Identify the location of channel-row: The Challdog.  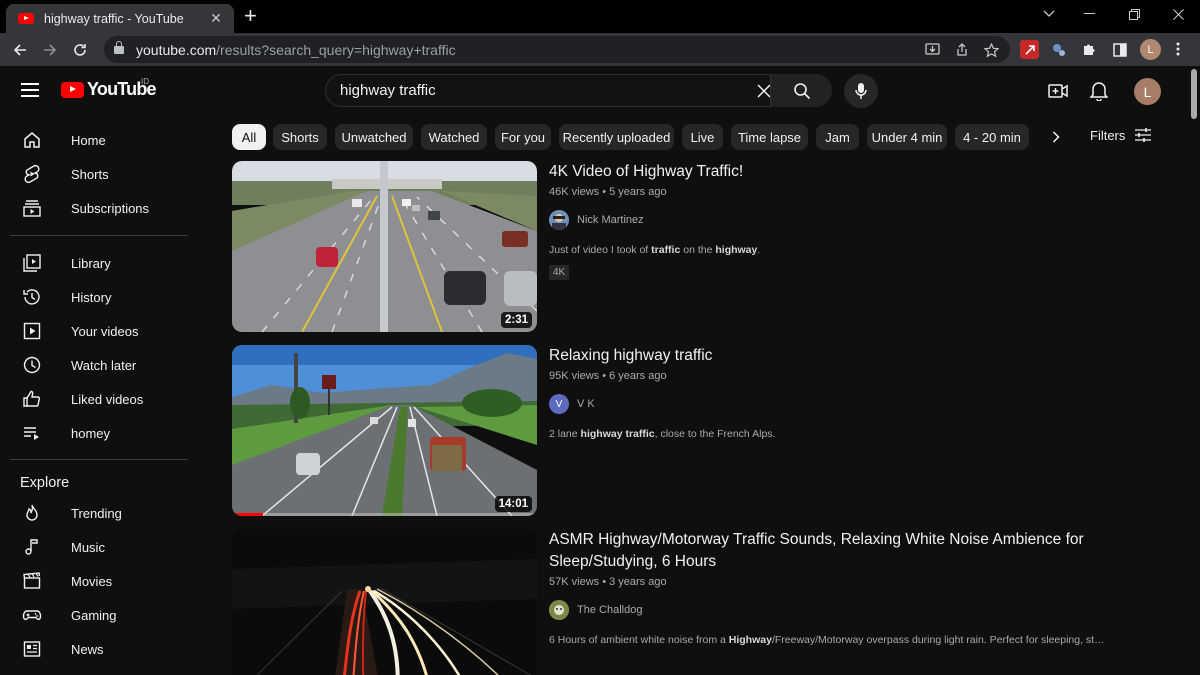
(829, 610).